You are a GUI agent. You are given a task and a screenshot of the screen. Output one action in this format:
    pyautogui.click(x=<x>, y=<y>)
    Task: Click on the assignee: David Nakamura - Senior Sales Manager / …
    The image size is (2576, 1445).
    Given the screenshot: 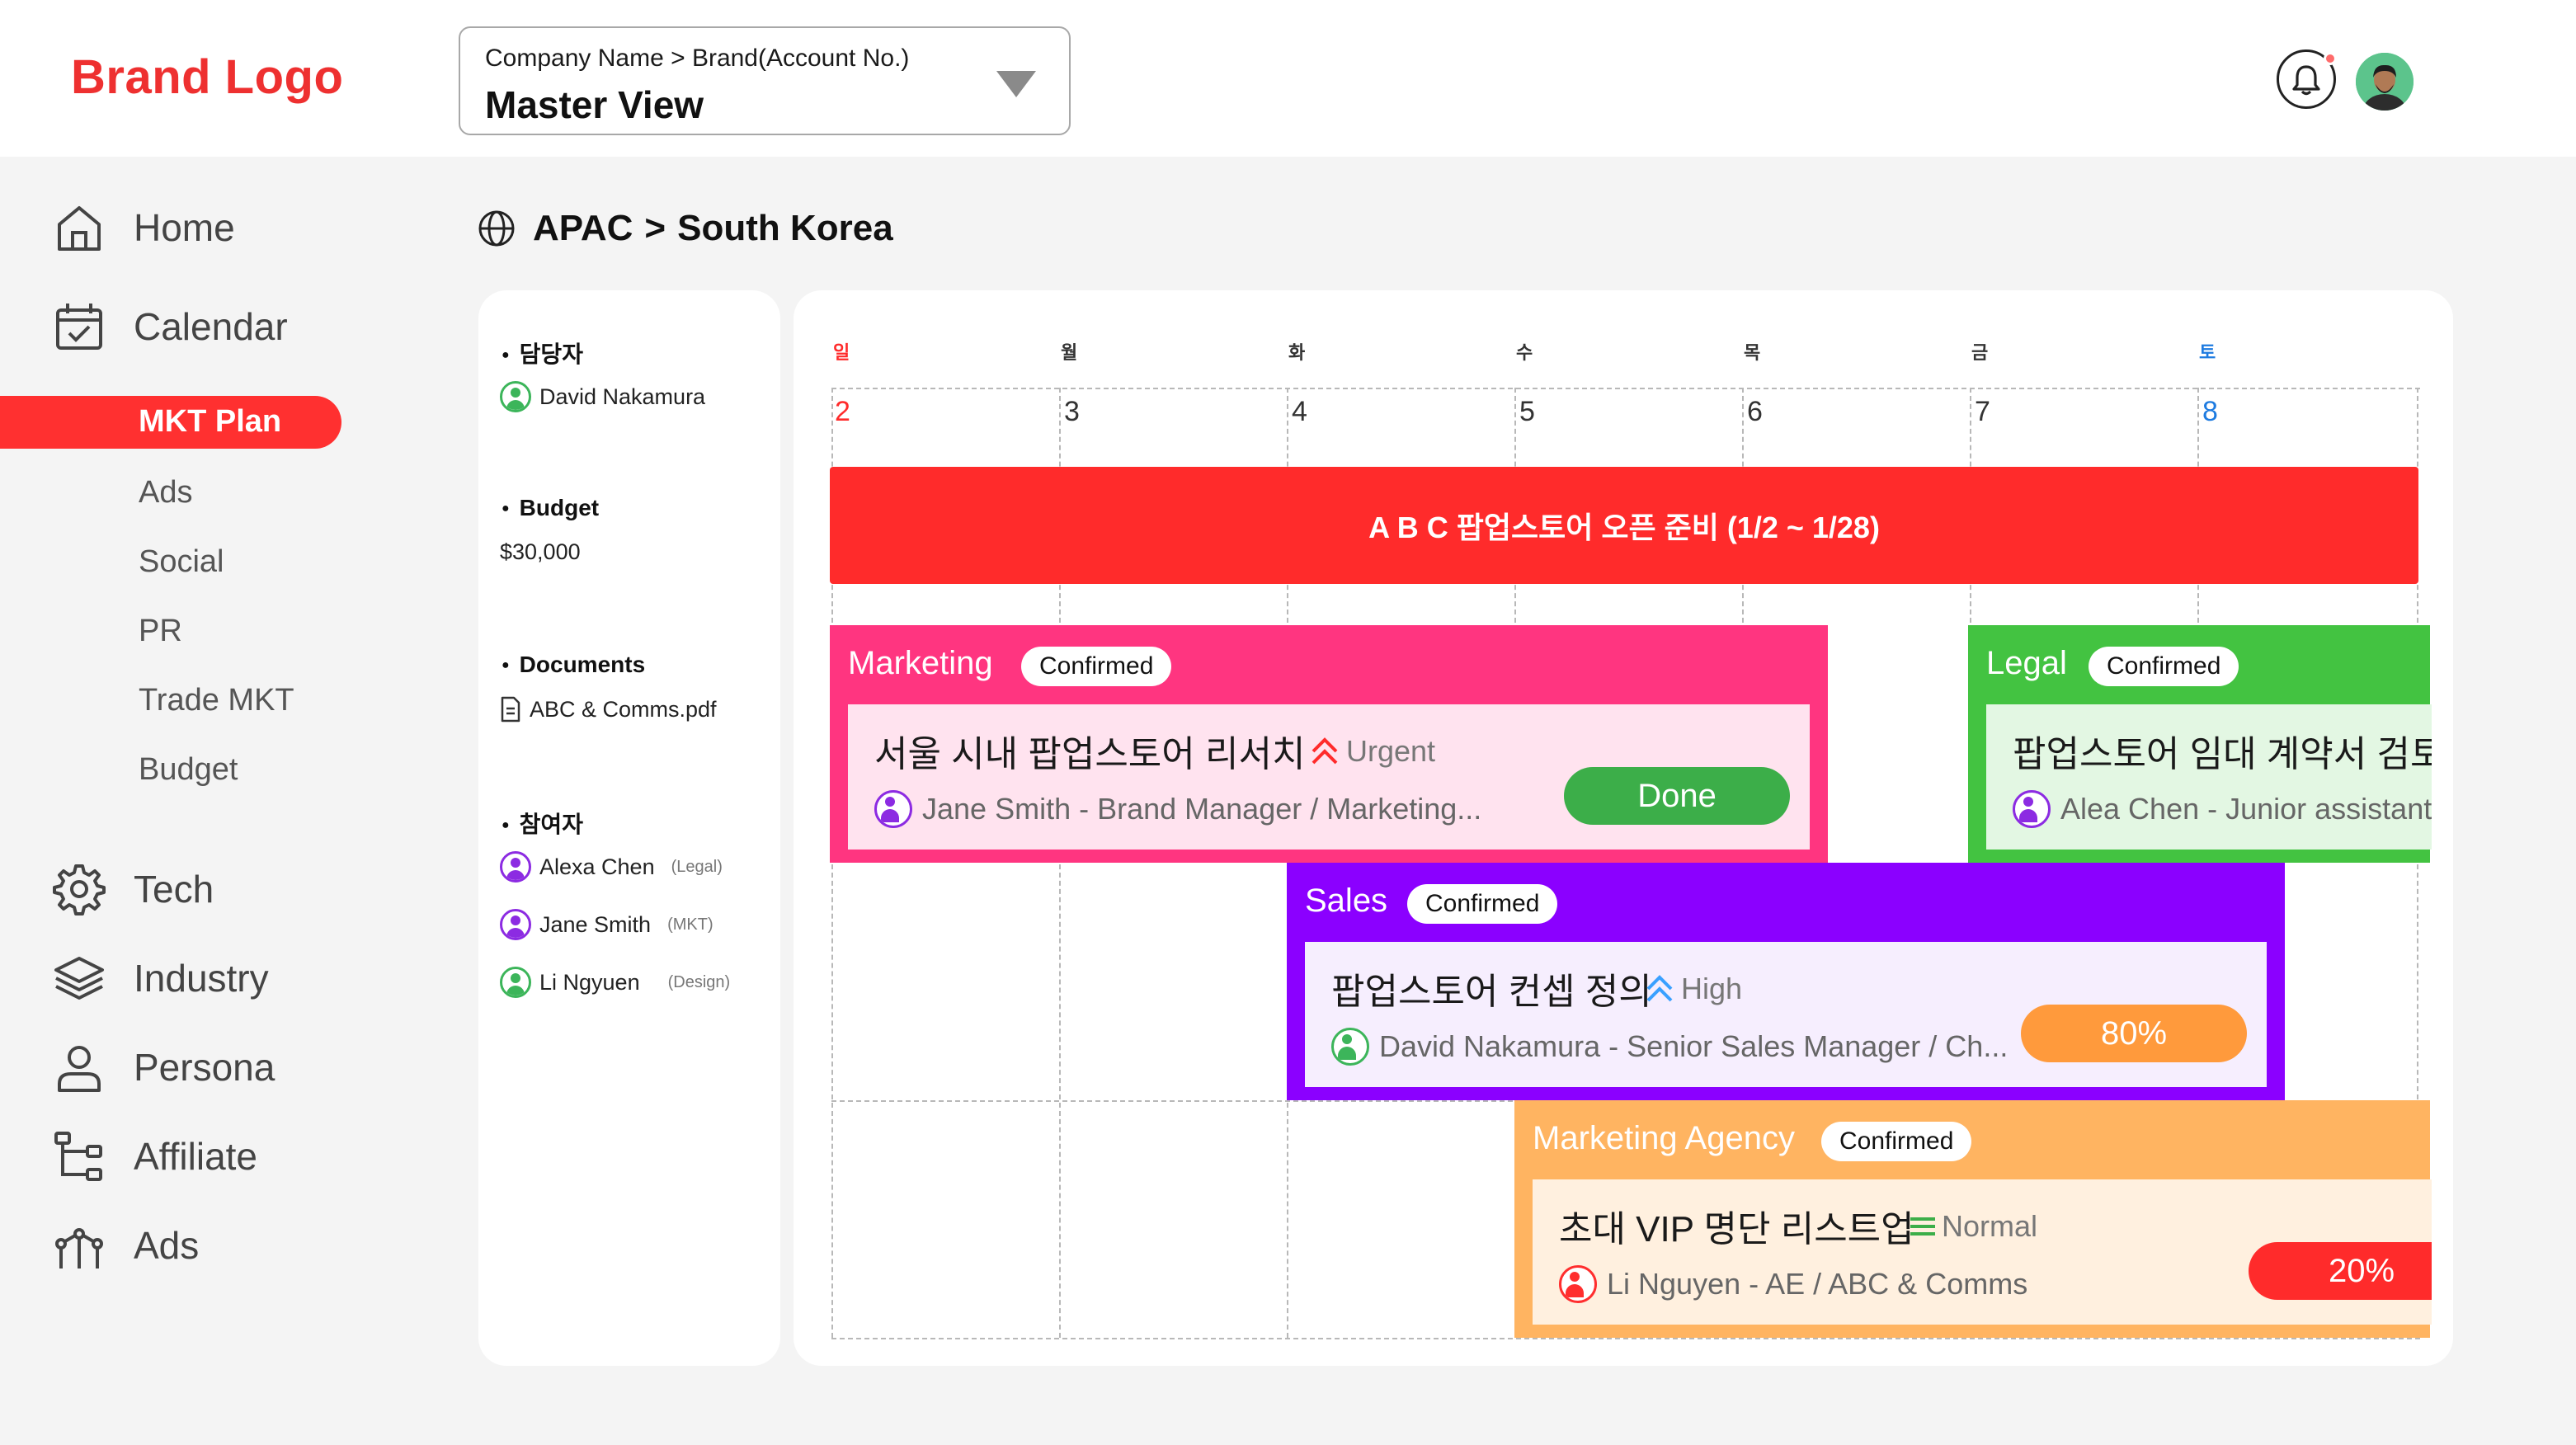 What is the action you would take?
    pyautogui.click(x=1669, y=1047)
    